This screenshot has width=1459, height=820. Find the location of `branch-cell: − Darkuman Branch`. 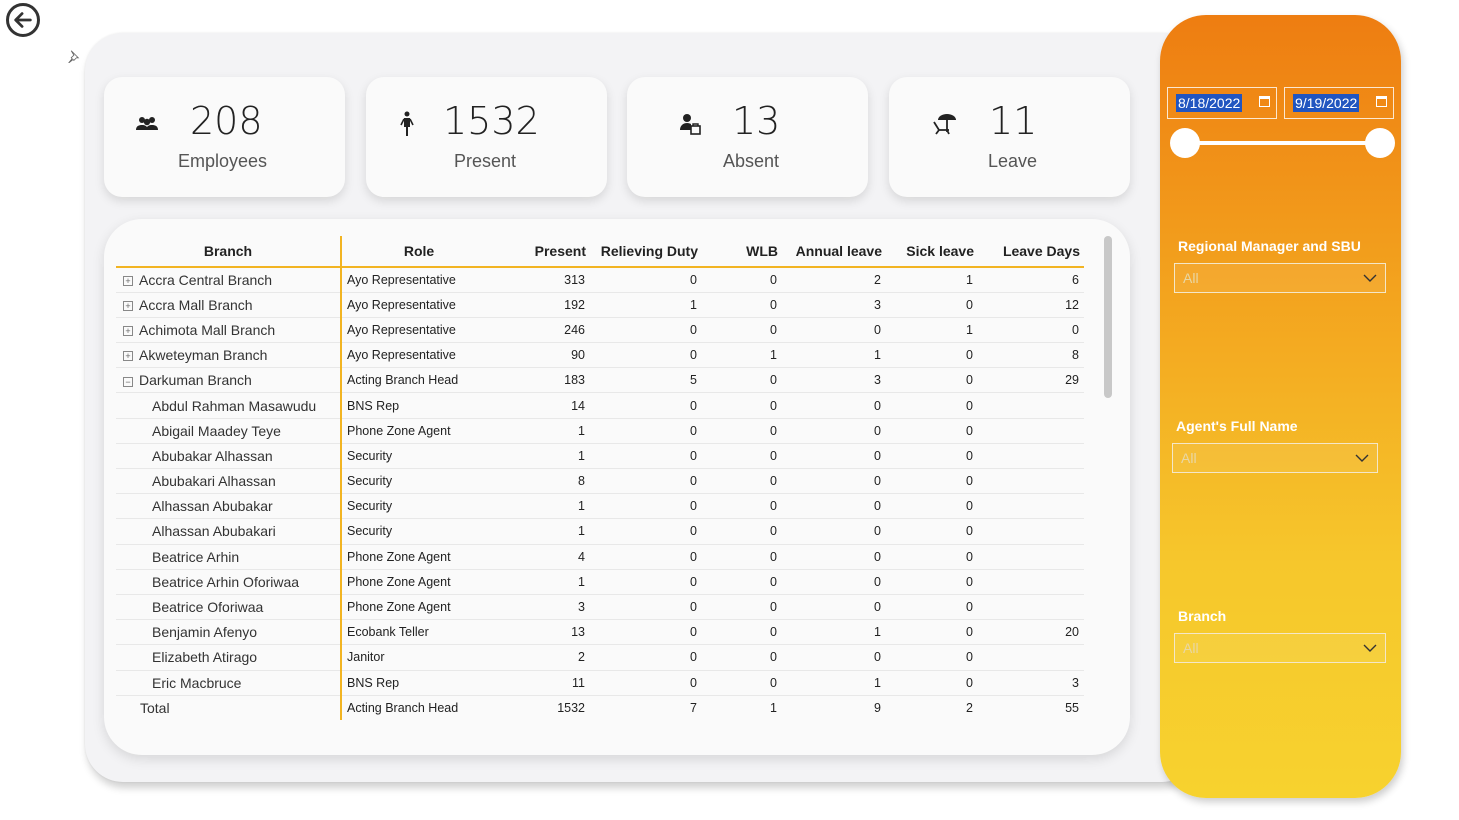

branch-cell: − Darkuman Branch is located at coordinates (229, 380).